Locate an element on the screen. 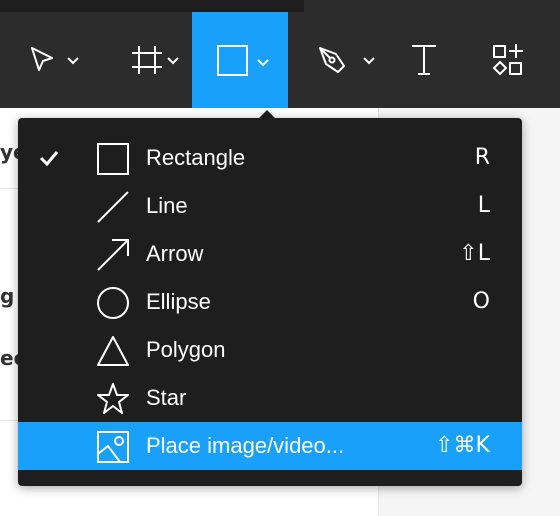 The image size is (560, 516). menu-item-label: Arrow is located at coordinates (175, 253).